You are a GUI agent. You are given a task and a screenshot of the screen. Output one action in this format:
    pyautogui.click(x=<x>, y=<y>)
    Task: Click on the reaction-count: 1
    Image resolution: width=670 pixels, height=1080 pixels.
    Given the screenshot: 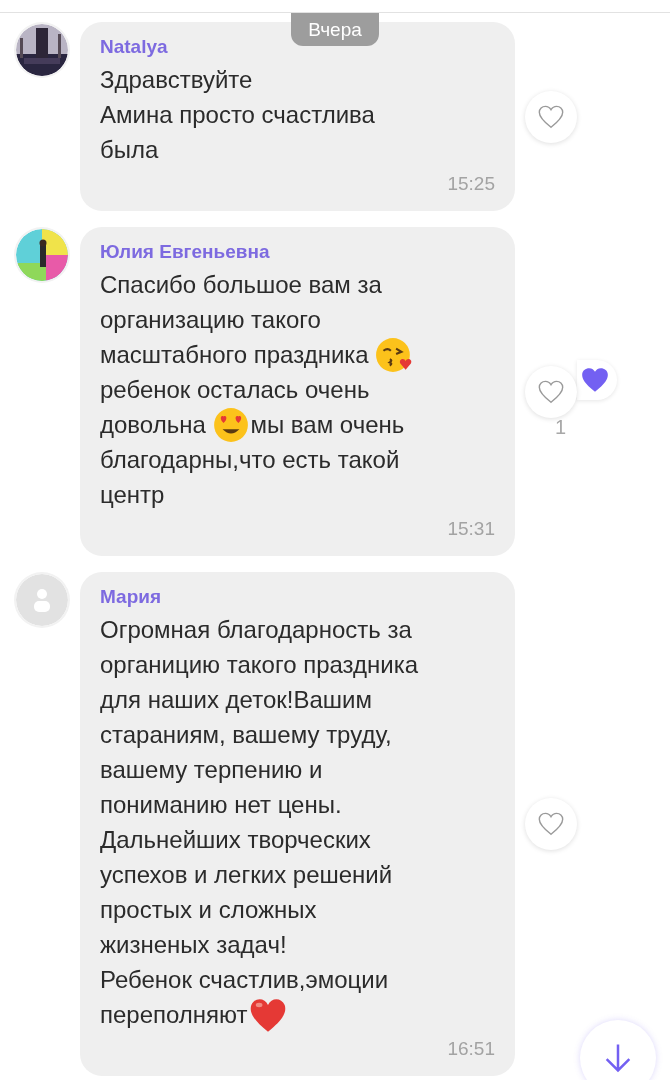 What is the action you would take?
    pyautogui.click(x=561, y=427)
    